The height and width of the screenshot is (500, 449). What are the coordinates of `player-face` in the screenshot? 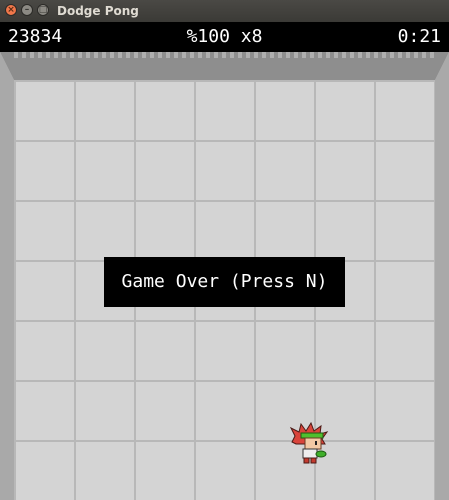 It's located at (313, 443).